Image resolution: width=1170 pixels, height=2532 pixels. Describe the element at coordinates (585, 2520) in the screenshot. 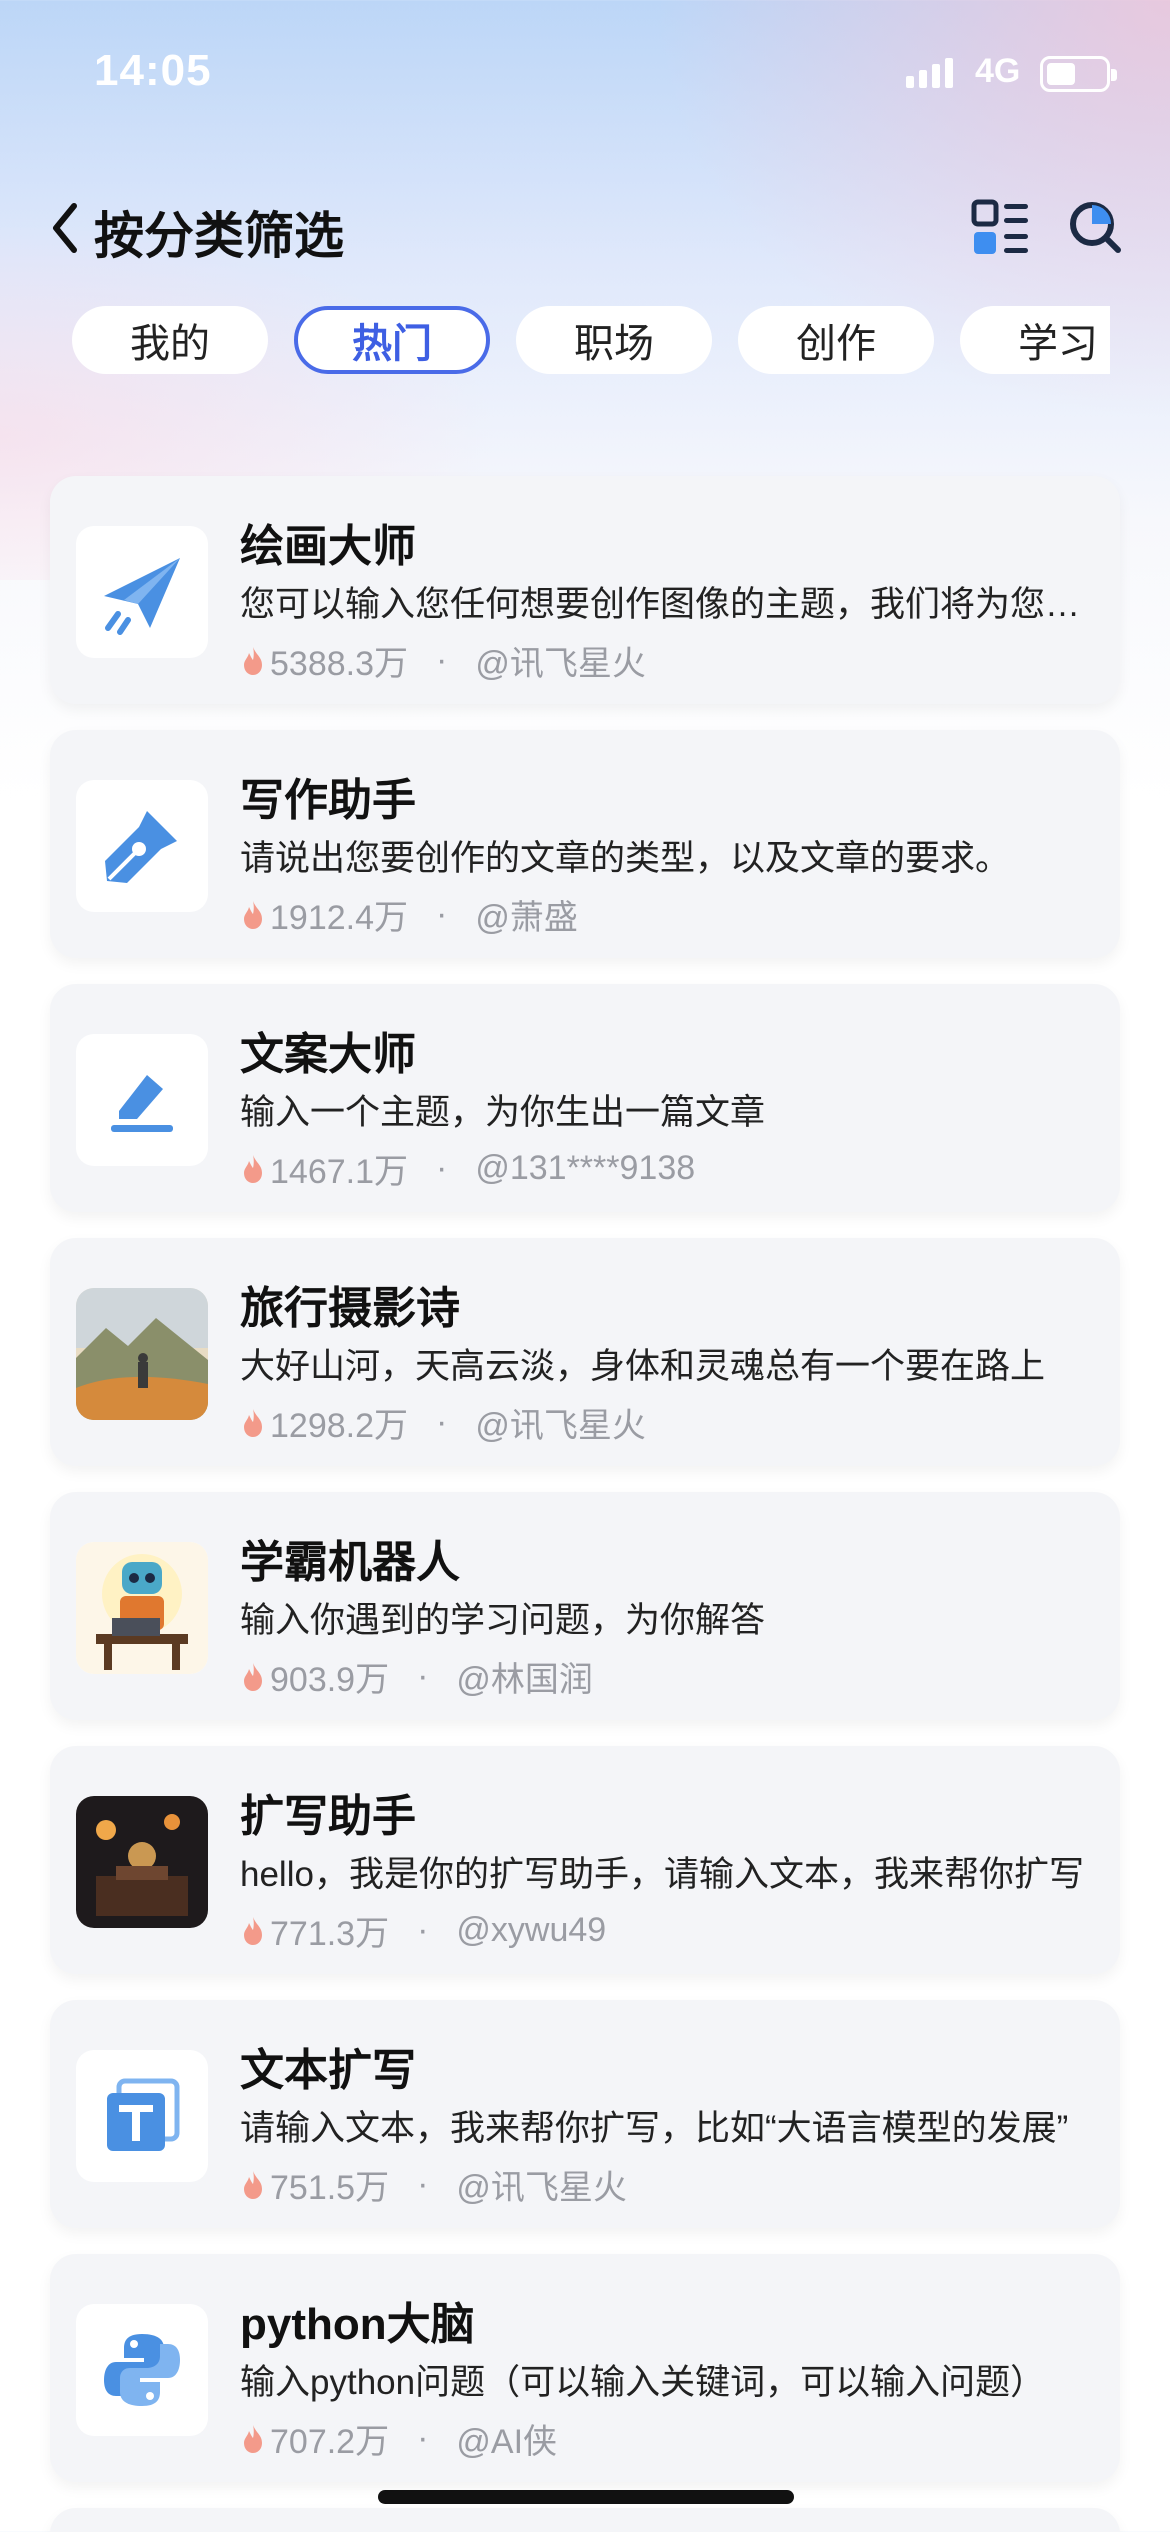

I see `assistant-card-partial` at that location.